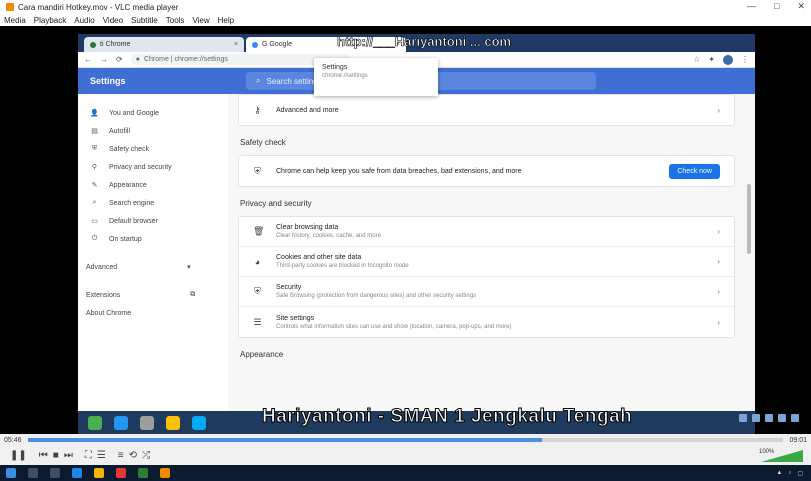 The image size is (811, 481). I want to click on menu-view: View, so click(200, 20).